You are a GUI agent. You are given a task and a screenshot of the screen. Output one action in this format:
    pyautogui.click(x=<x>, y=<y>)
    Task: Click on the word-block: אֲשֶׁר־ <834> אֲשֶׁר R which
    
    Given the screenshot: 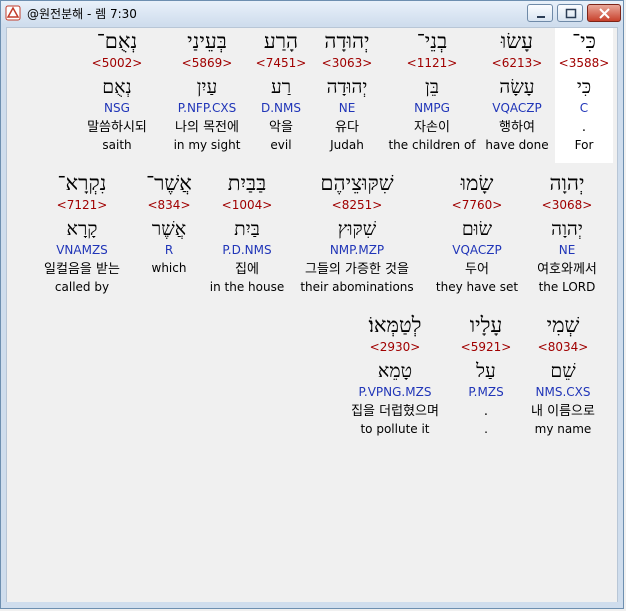 What is the action you would take?
    pyautogui.click(x=169, y=237)
    